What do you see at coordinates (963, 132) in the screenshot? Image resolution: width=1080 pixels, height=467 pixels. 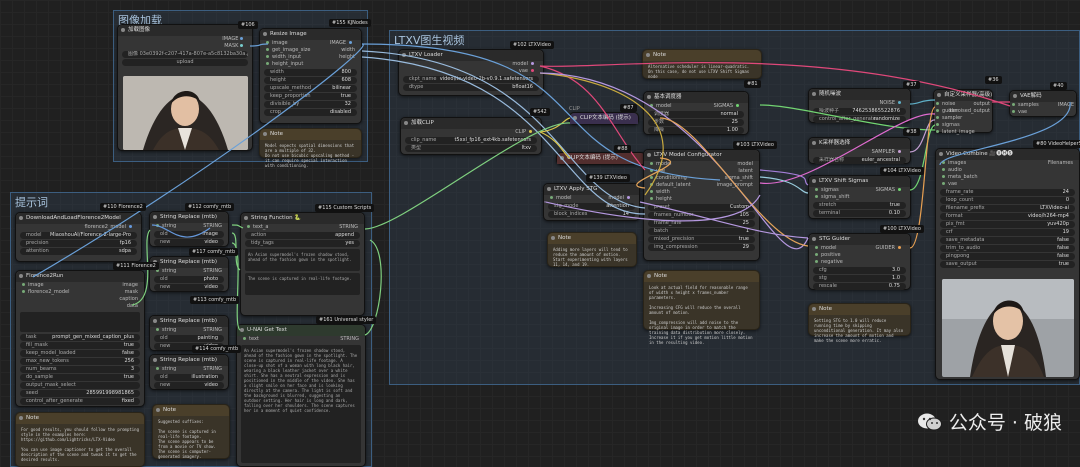 I see `slot-latent-image: latent_image` at bounding box center [963, 132].